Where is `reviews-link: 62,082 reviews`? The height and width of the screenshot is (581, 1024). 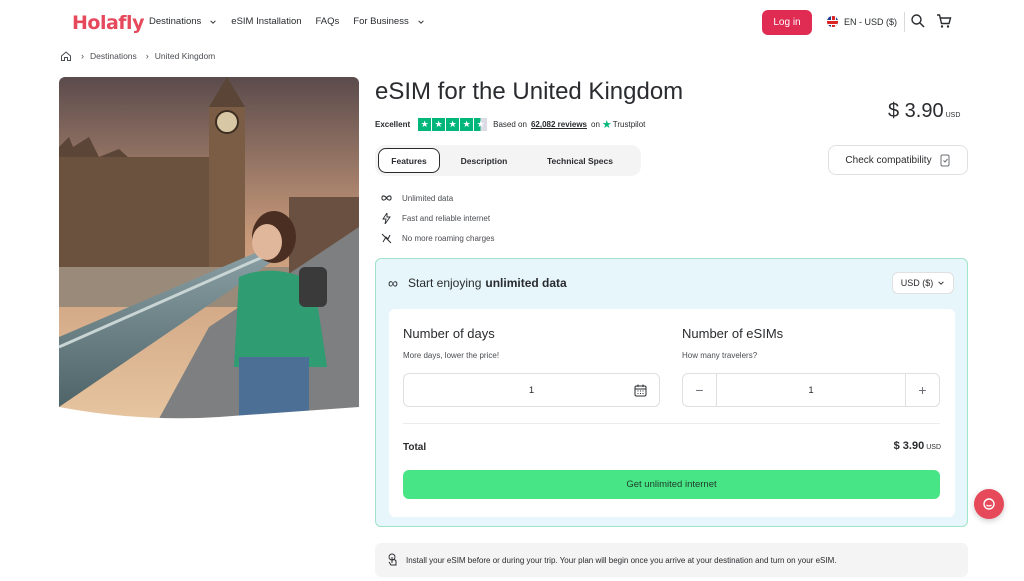 reviews-link: 62,082 reviews is located at coordinates (559, 124).